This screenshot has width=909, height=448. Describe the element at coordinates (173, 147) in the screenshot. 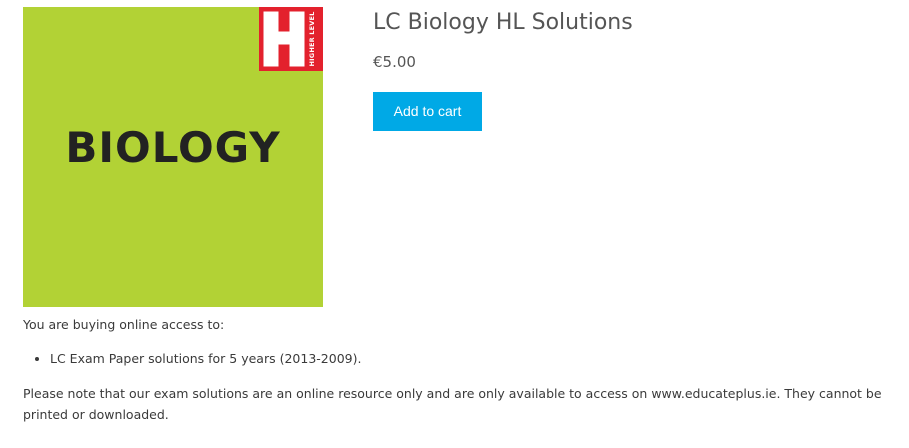

I see `cover-title: BIOLOGY` at that location.